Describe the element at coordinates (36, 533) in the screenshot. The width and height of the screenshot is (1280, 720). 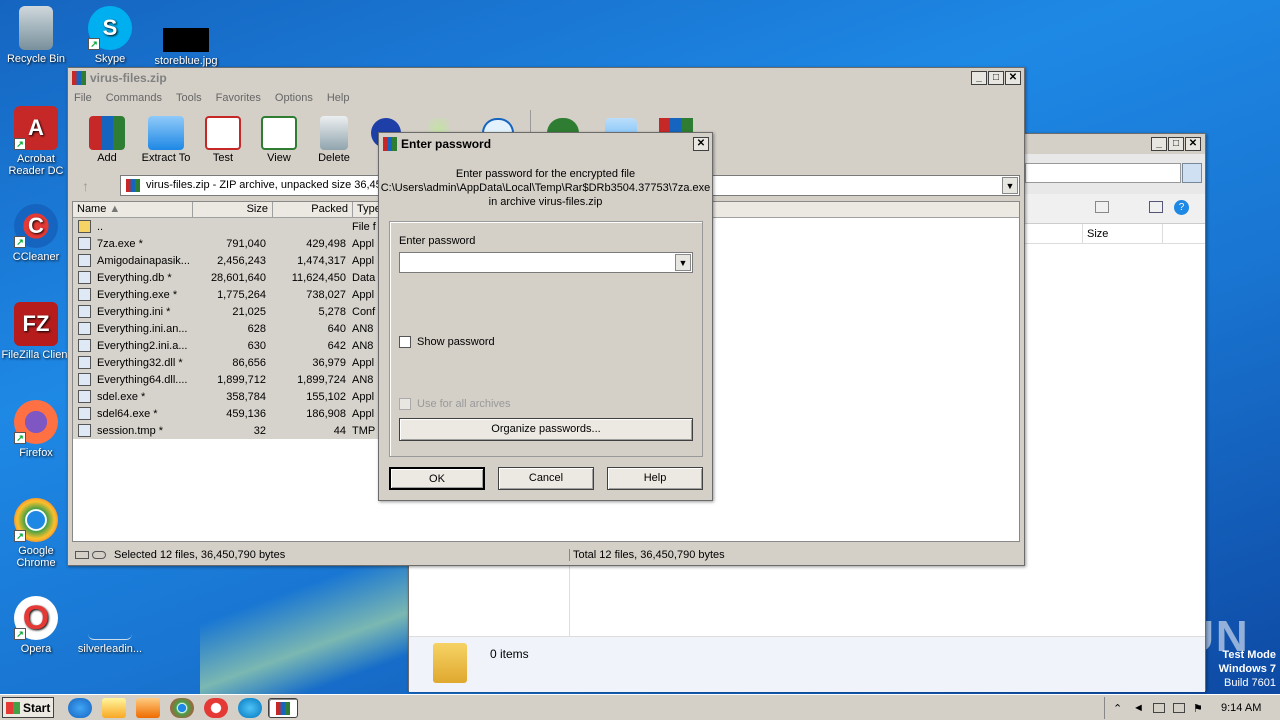
I see `desktop-icon-chrome: ↗ Google Chrome` at that location.